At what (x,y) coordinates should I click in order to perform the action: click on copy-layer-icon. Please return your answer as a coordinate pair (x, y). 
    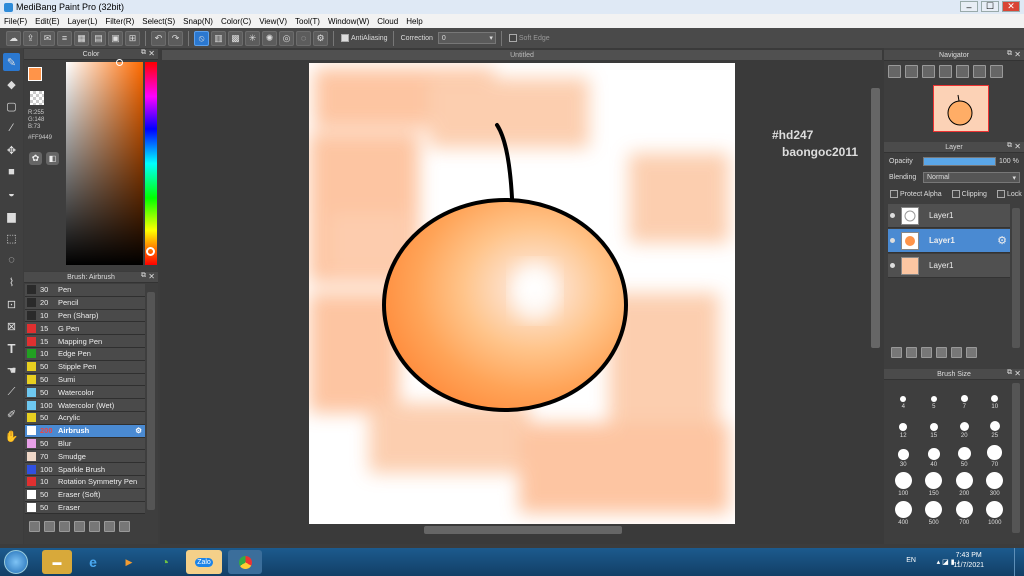
    Looking at the image, I should click on (926, 352).